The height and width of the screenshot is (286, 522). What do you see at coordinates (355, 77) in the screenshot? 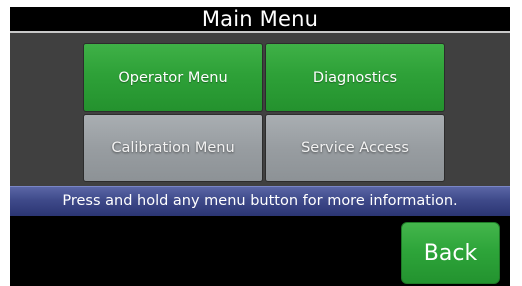
I see `diagnostics-button: Diagnostics` at bounding box center [355, 77].